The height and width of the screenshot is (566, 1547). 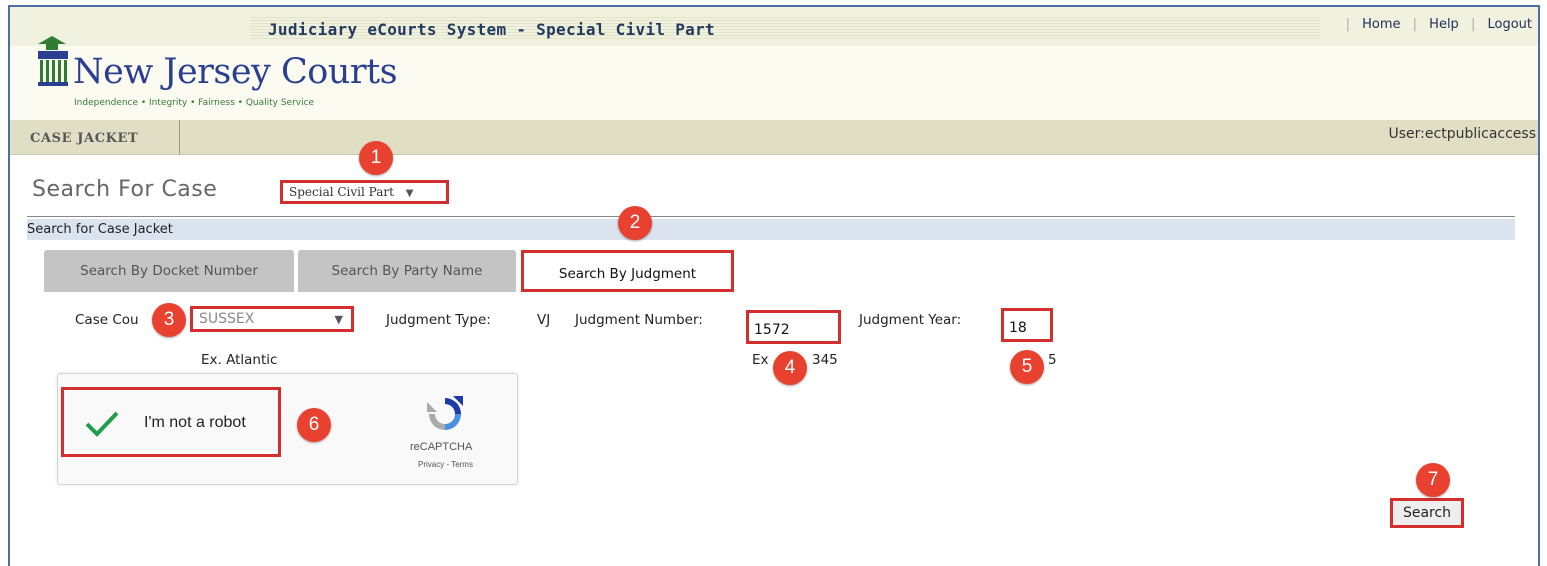 I want to click on recaptcha-links: Privacy - Terms, so click(x=445, y=464).